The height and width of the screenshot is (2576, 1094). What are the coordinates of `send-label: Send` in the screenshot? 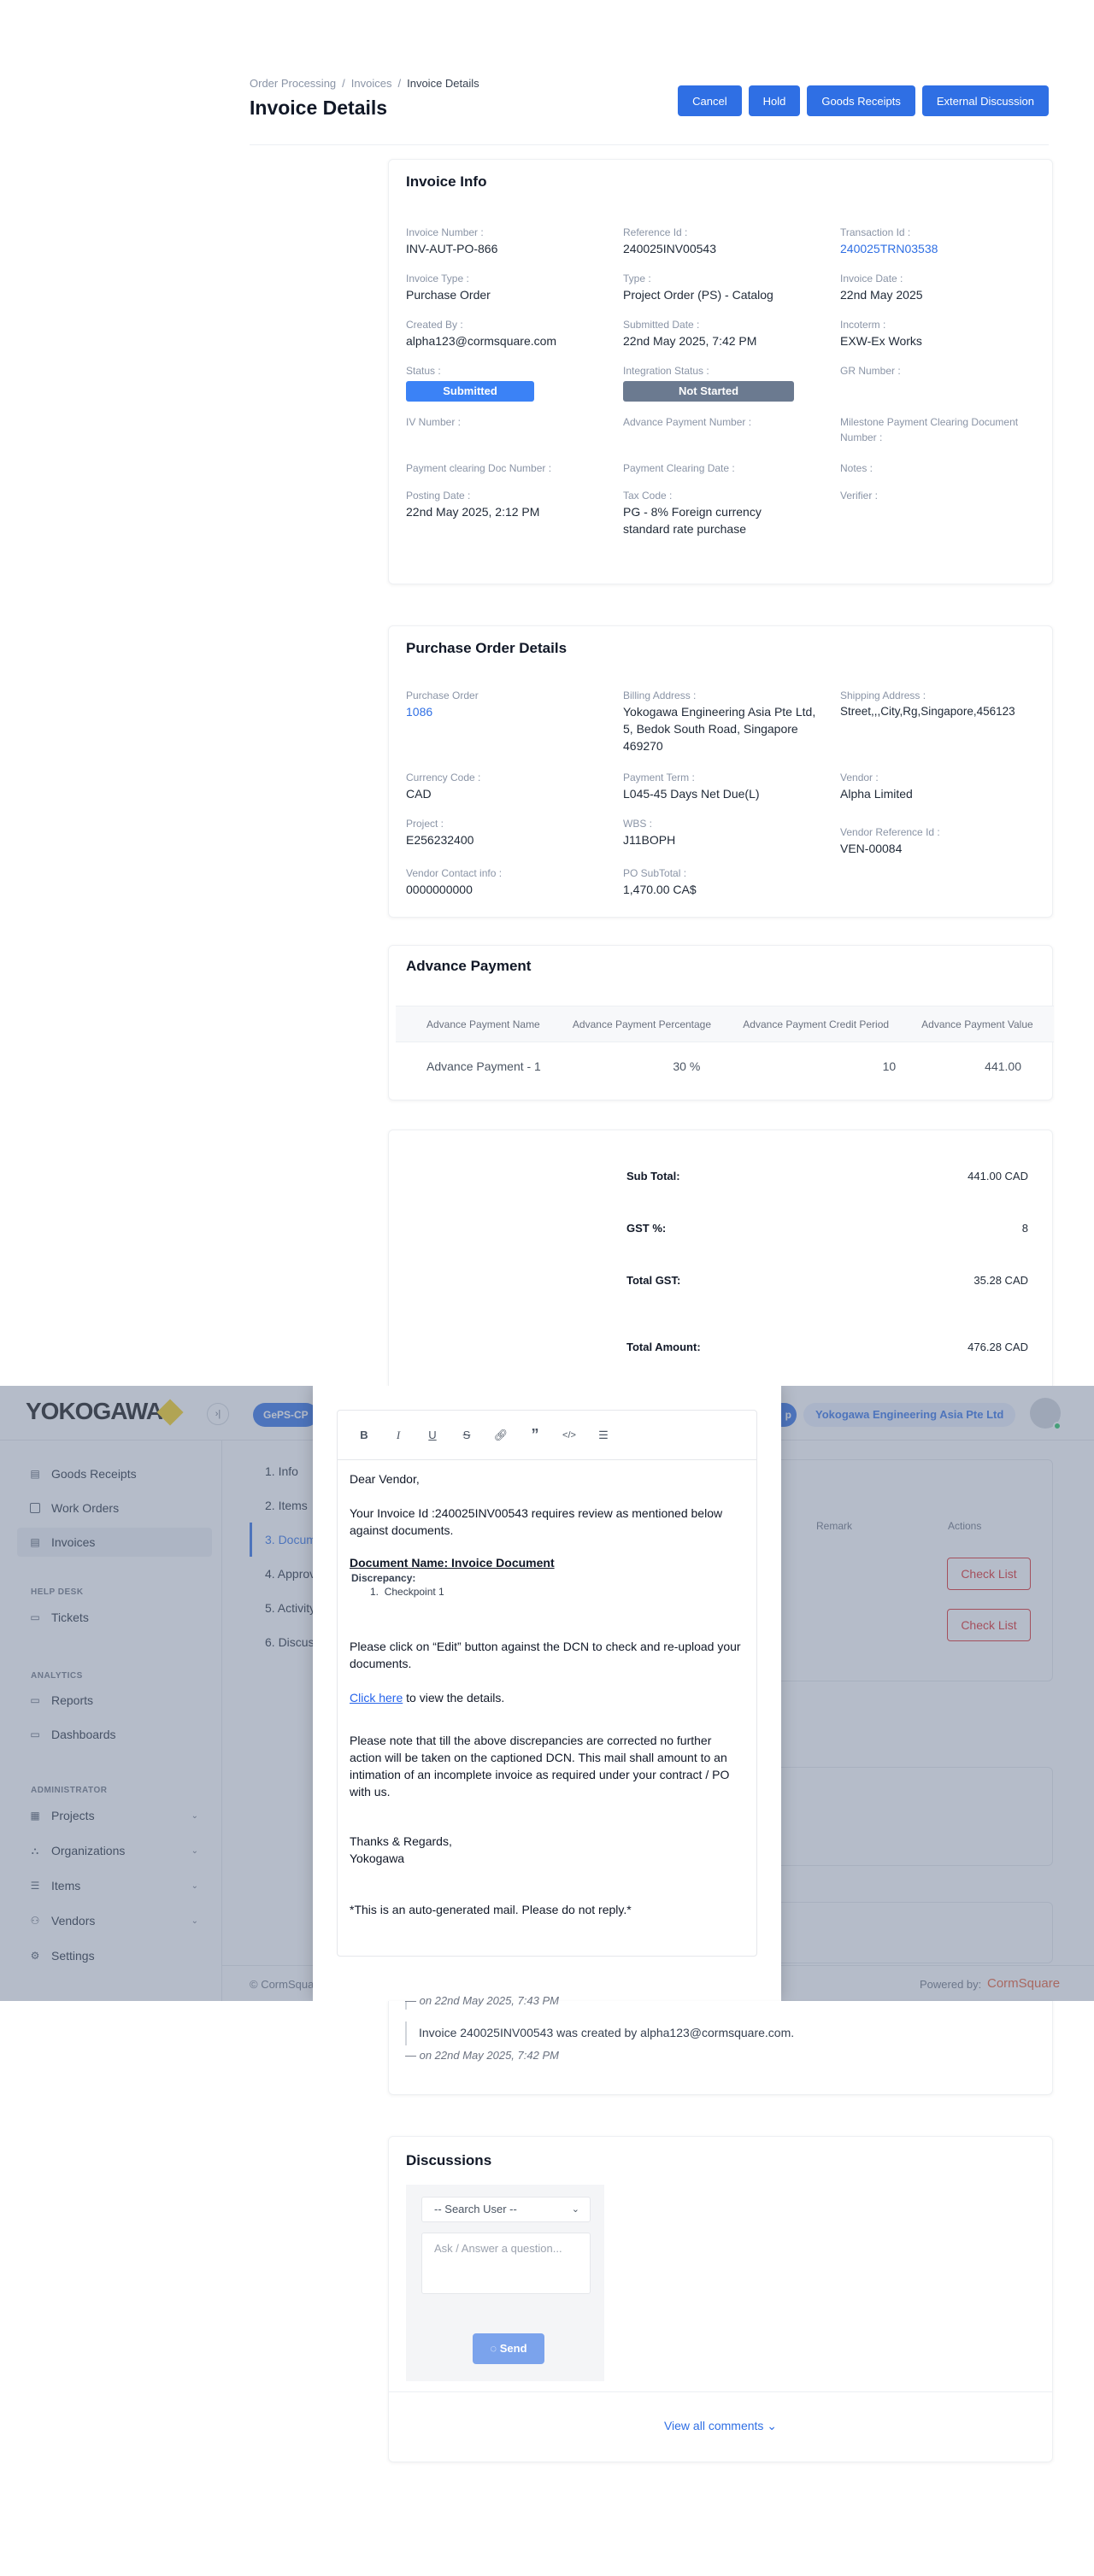 It's located at (513, 2348).